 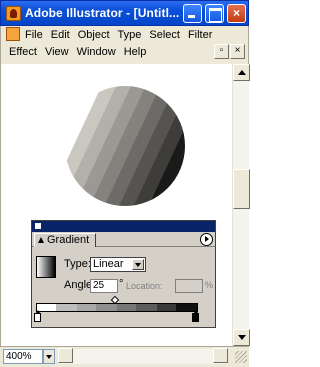 What do you see at coordinates (200, 35) in the screenshot?
I see `menu-filter: Filter` at bounding box center [200, 35].